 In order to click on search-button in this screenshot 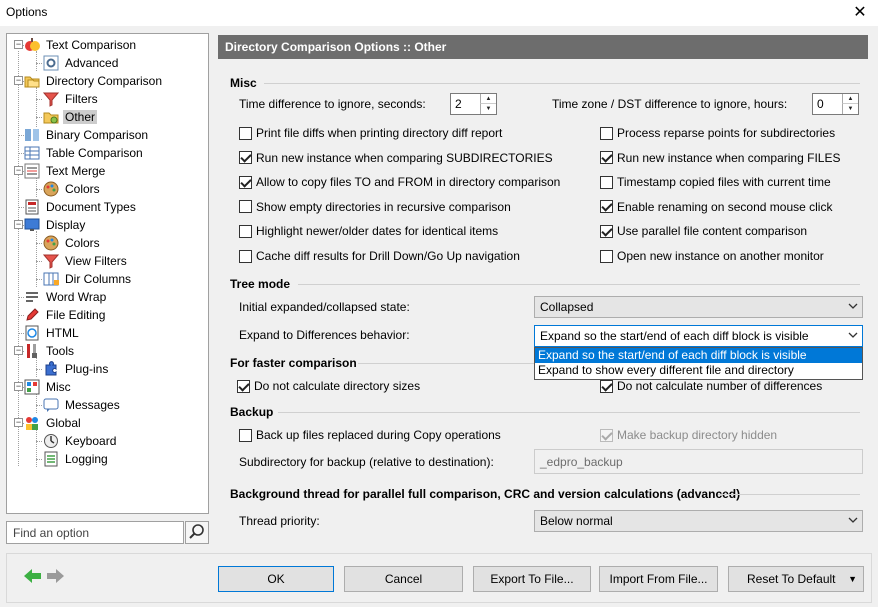, I will do `click(197, 532)`.